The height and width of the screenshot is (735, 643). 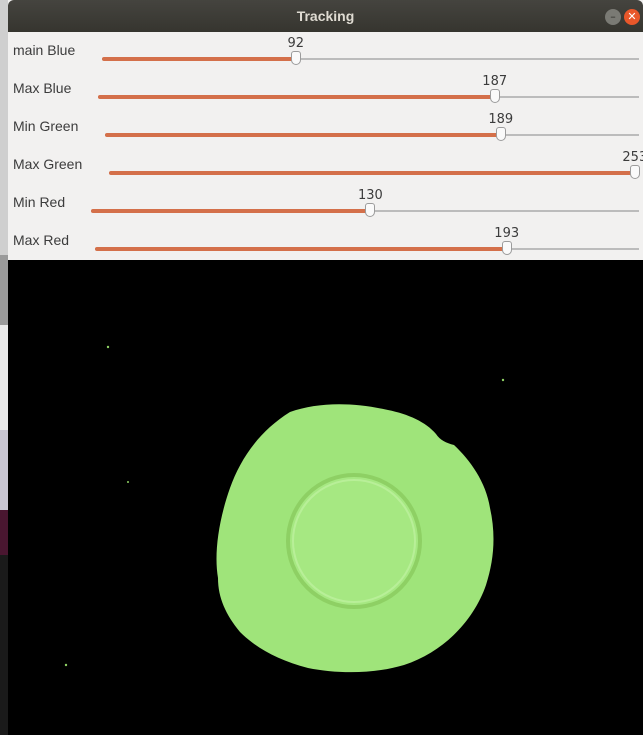 What do you see at coordinates (48, 164) in the screenshot?
I see `trackbar-label: Max Green` at bounding box center [48, 164].